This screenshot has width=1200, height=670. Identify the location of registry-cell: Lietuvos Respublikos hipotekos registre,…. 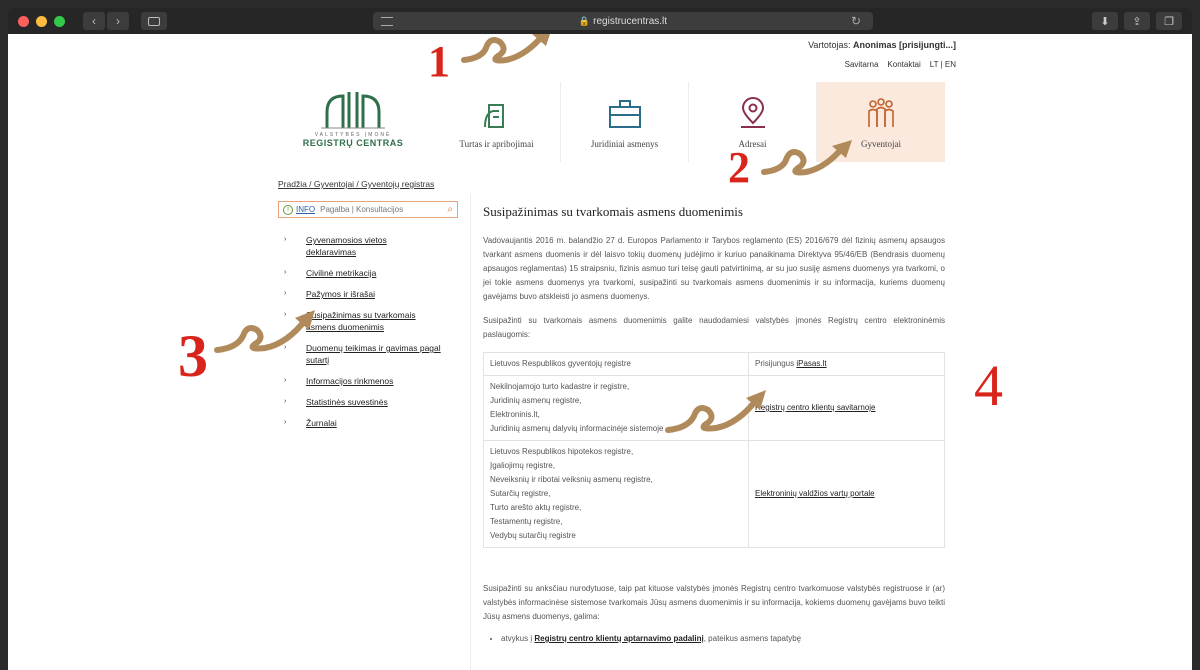
(616, 494).